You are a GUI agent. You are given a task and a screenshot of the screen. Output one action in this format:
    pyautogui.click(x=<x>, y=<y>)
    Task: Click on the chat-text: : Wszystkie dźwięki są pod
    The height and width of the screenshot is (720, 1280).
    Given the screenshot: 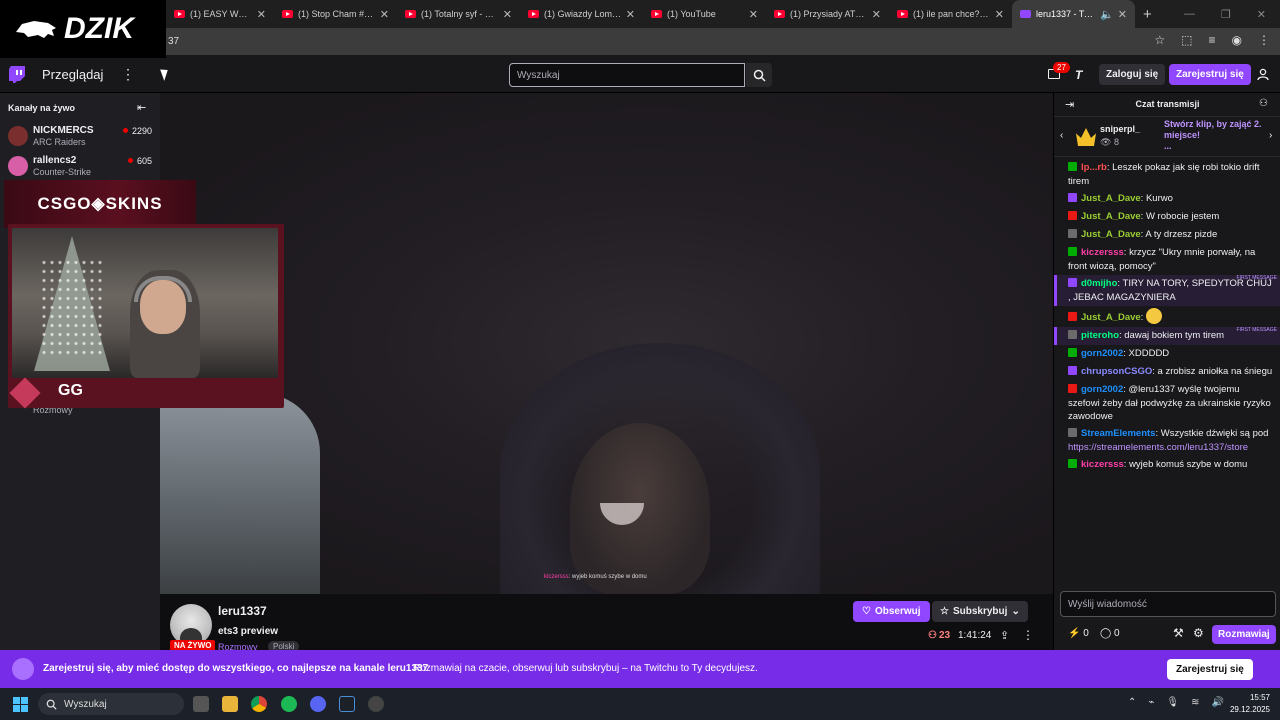 What is the action you would take?
    pyautogui.click(x=1212, y=433)
    